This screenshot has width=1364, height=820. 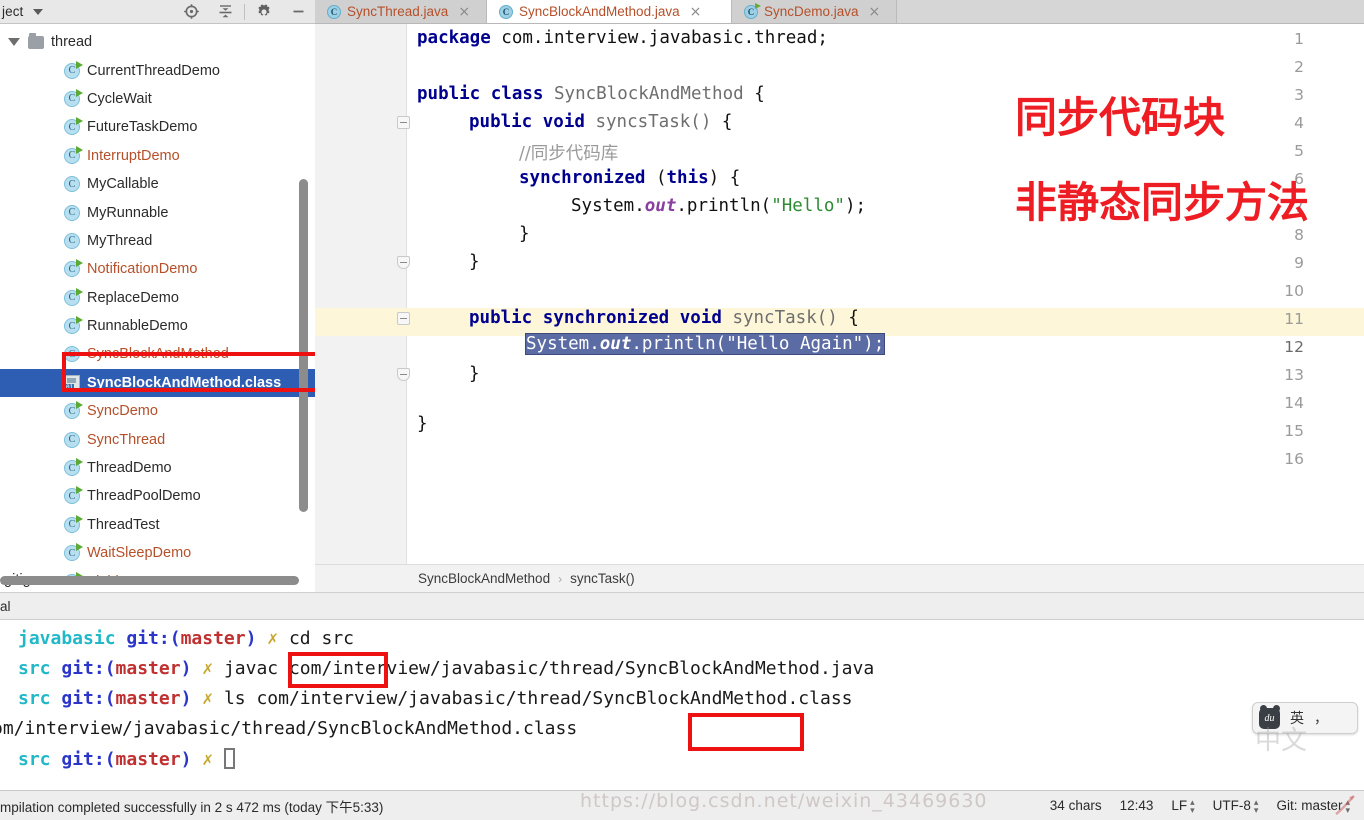 I want to click on tree-node-sync-demo: C SyncDemo, so click(x=157, y=411).